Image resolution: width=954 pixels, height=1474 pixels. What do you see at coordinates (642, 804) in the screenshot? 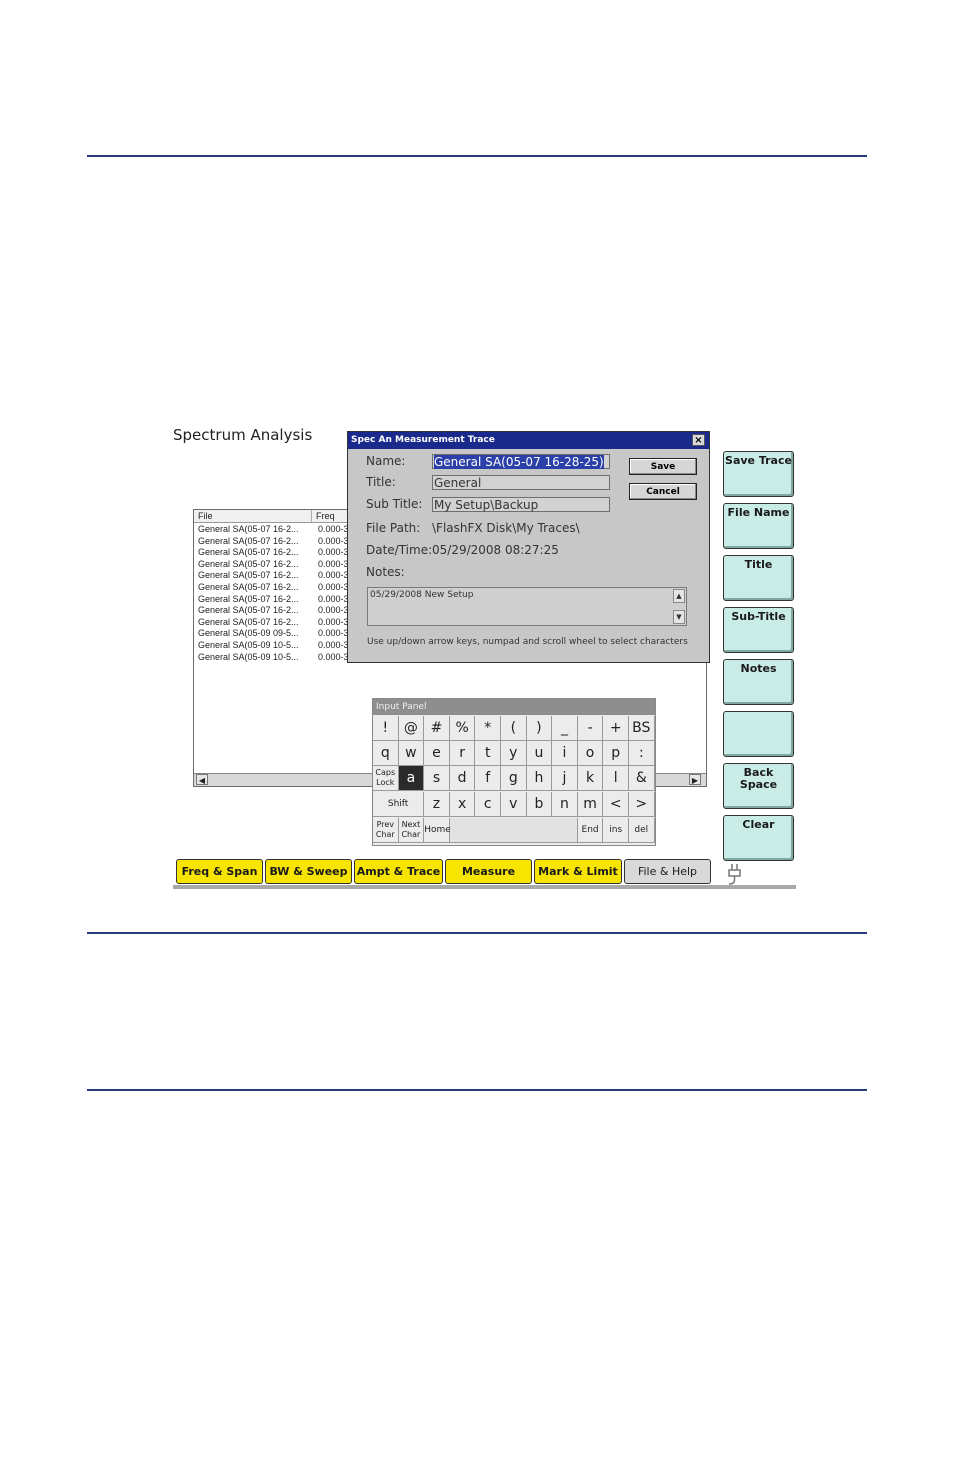
I see `key-symbol-9: >` at bounding box center [642, 804].